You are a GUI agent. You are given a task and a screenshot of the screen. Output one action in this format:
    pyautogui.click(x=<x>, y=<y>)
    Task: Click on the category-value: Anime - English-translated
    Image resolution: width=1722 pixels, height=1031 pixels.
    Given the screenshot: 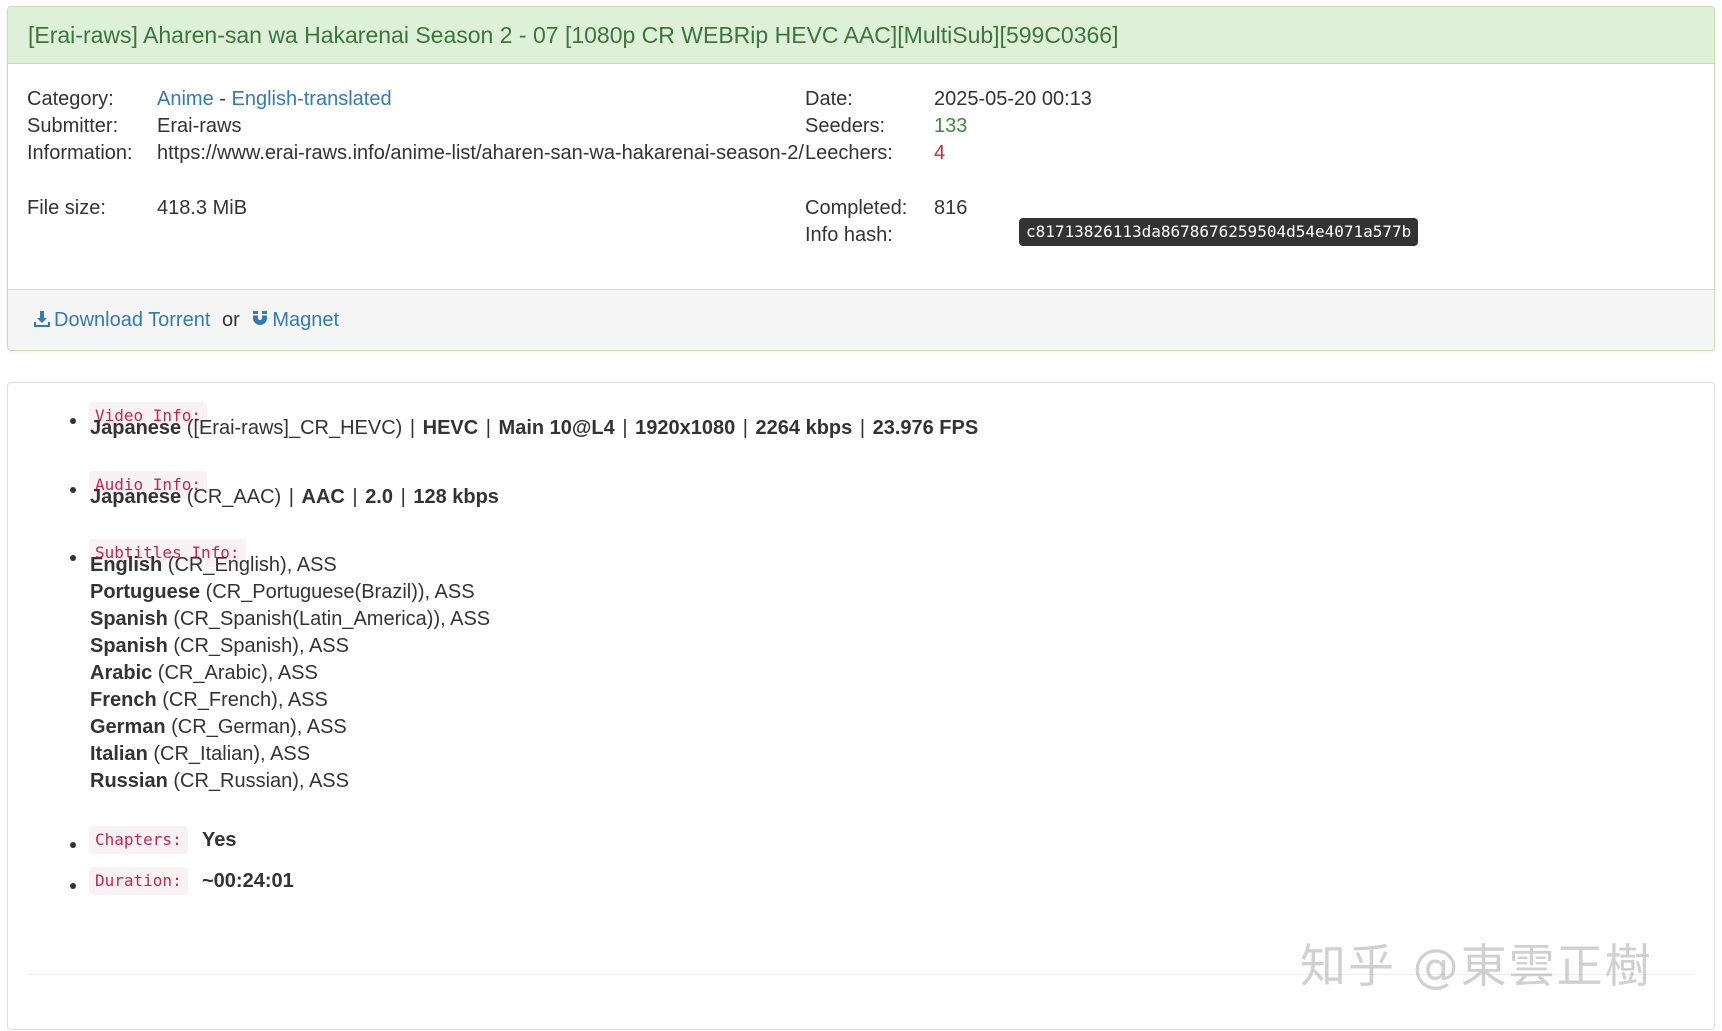 What is the action you would take?
    pyautogui.click(x=274, y=99)
    